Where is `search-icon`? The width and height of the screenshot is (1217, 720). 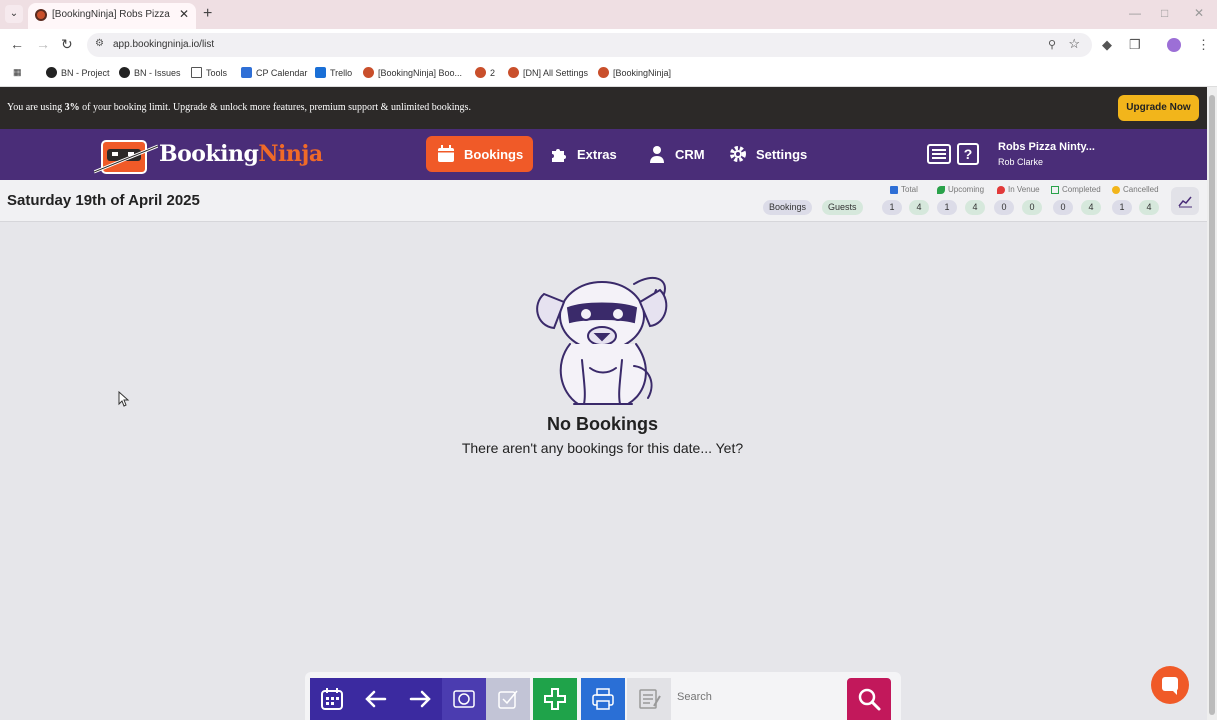
search-icon is located at coordinates (869, 699).